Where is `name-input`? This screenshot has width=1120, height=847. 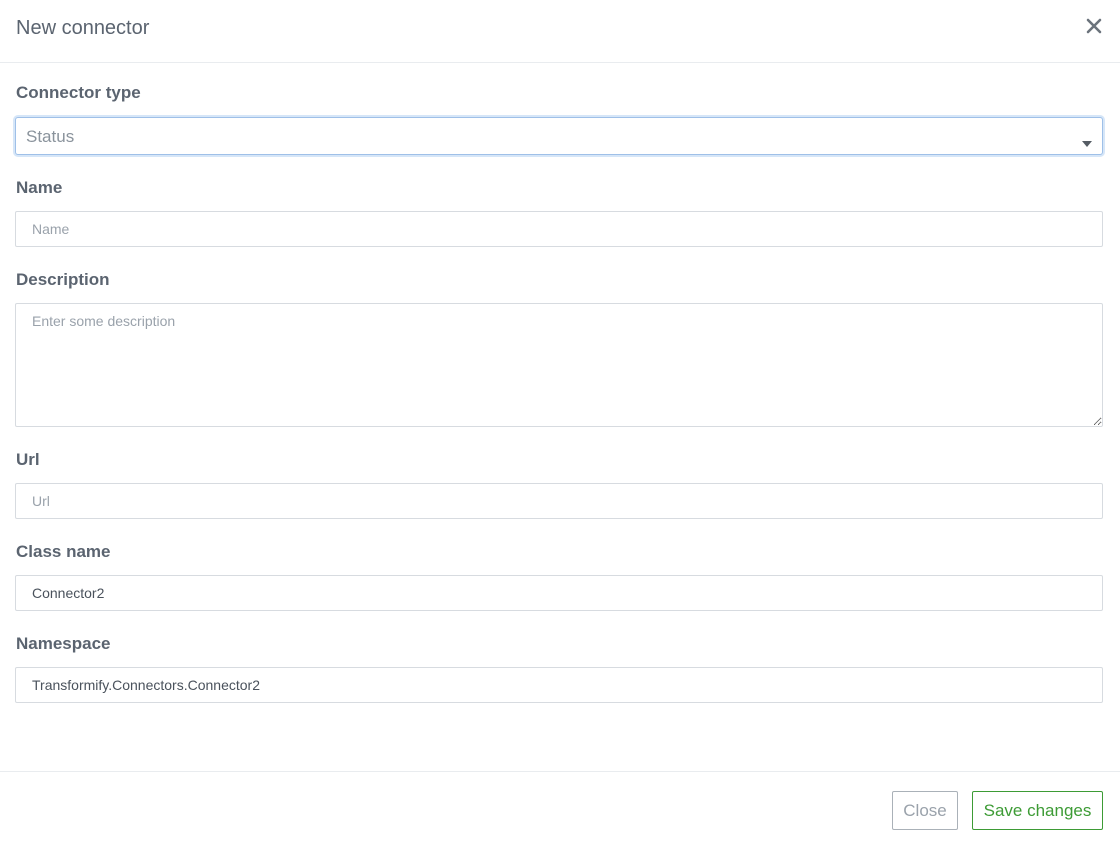 name-input is located at coordinates (559, 229).